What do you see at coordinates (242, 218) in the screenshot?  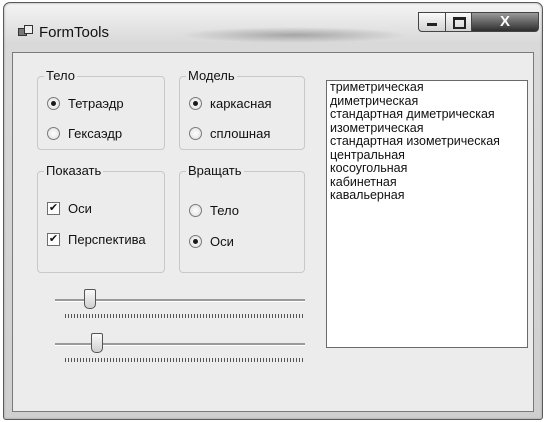 I see `group-rotate: Вращать Тело Оси` at bounding box center [242, 218].